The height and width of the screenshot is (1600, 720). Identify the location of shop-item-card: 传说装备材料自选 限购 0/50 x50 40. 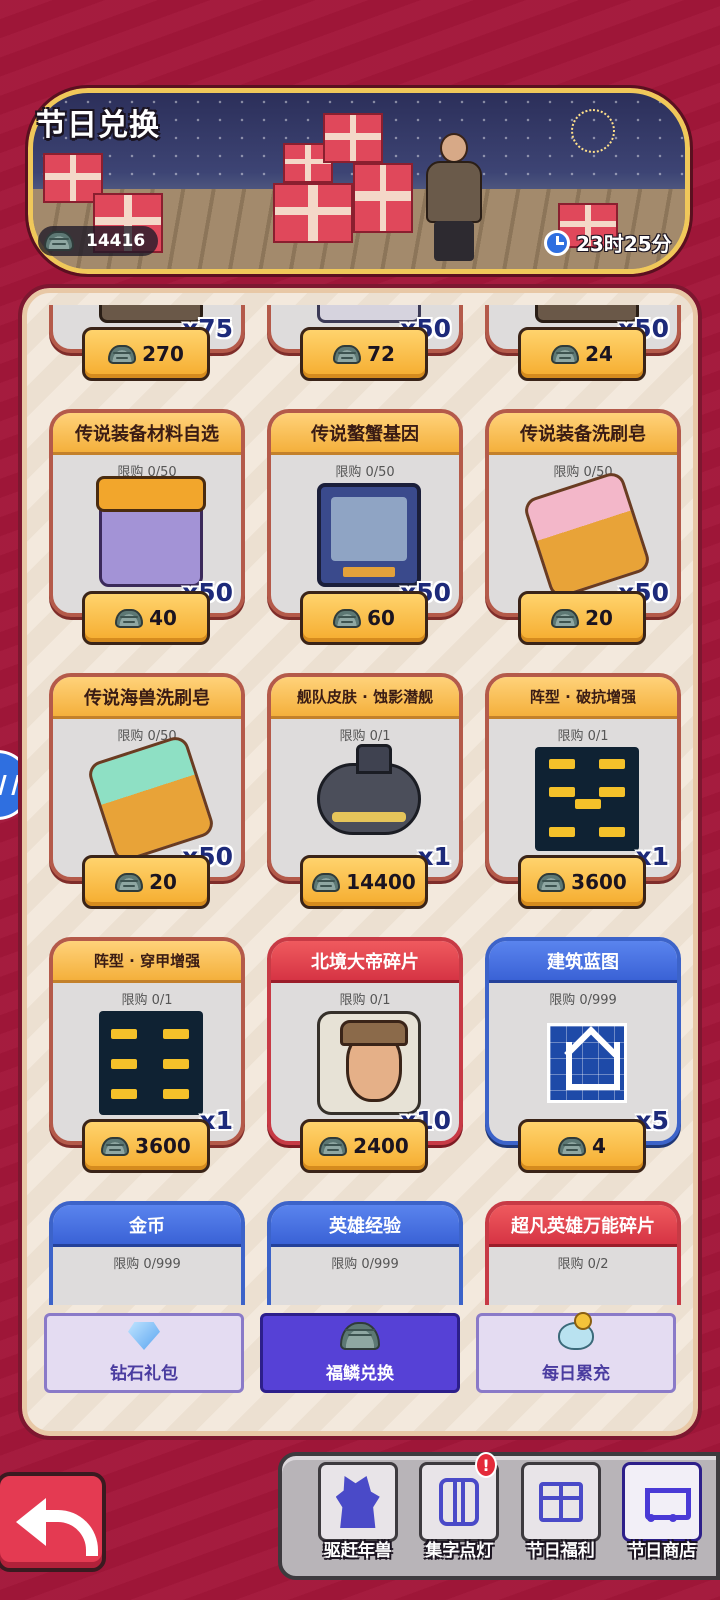
(147, 527).